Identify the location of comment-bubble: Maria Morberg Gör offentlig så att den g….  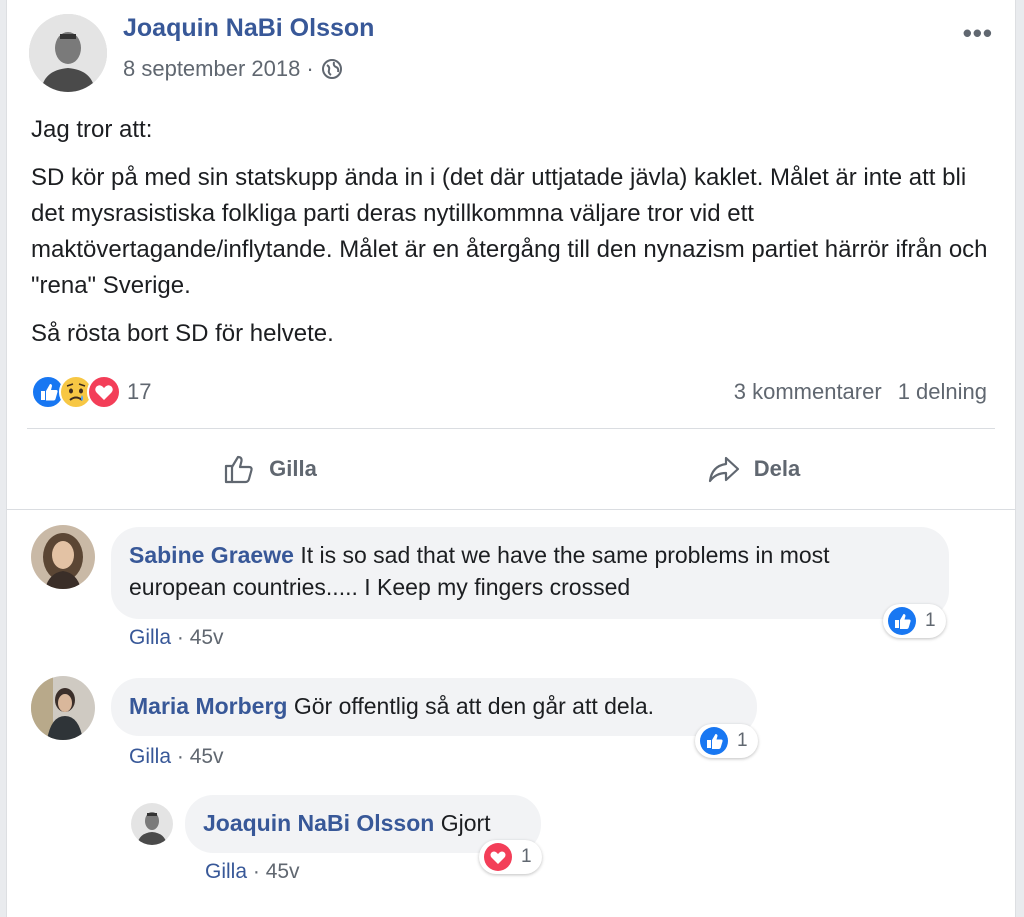
(434, 707).